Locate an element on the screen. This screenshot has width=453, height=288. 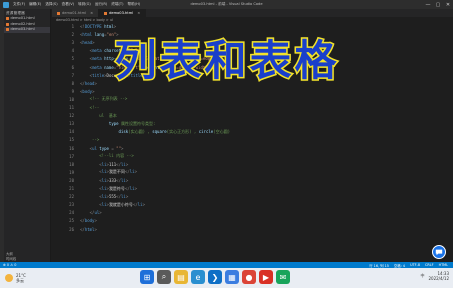
maximize-button: ▢ is located at coordinates (438, 4).